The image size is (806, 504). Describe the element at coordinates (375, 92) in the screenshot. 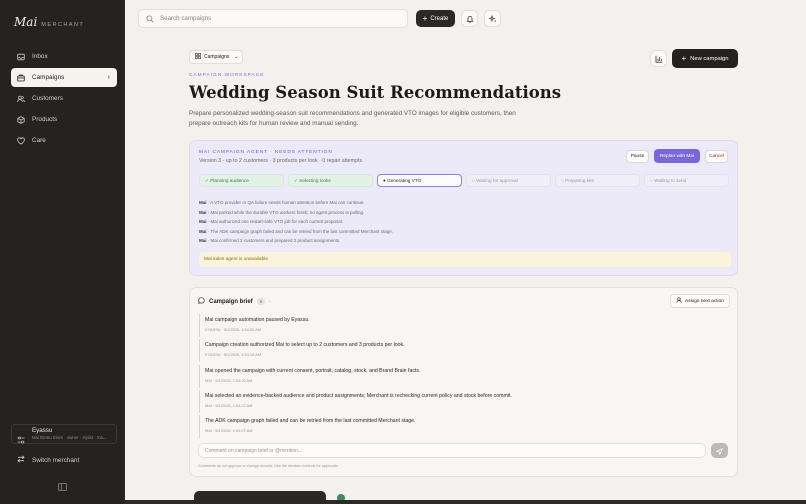

I see `page-title: Wedding Season Suit Recommendations` at that location.